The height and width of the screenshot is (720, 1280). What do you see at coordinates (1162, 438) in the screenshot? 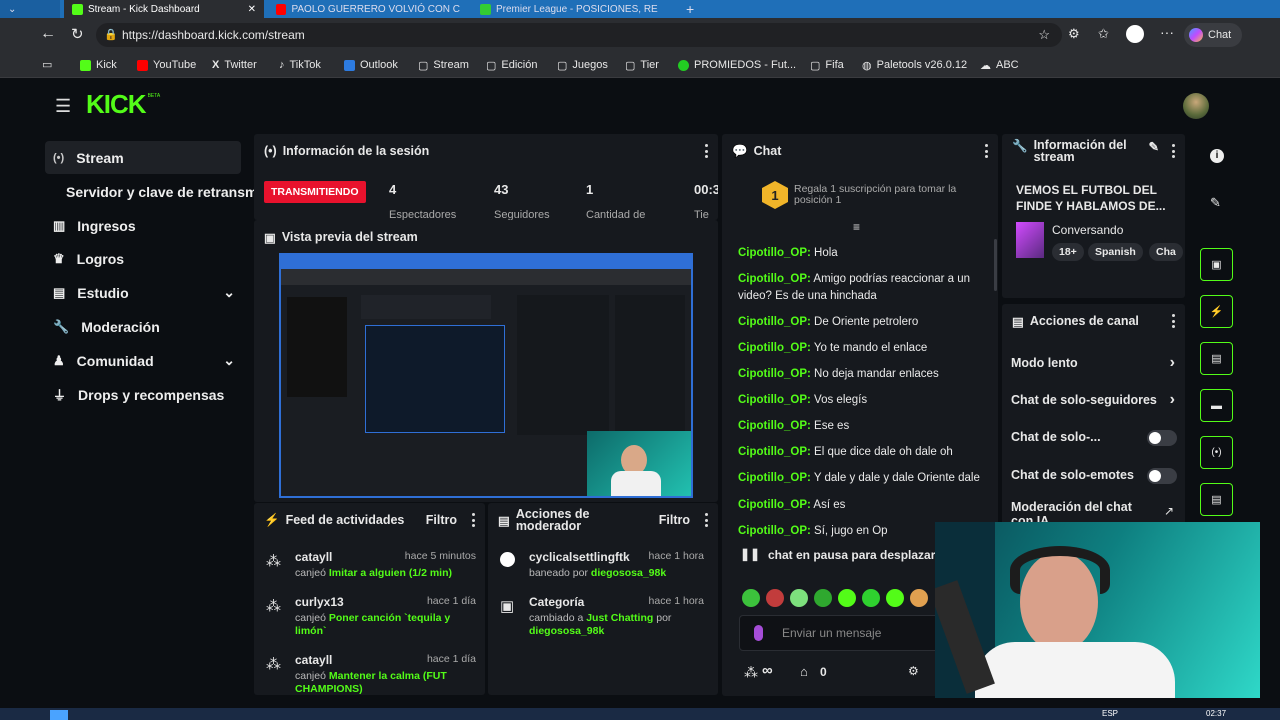
I see `subs-only-toggle` at bounding box center [1162, 438].